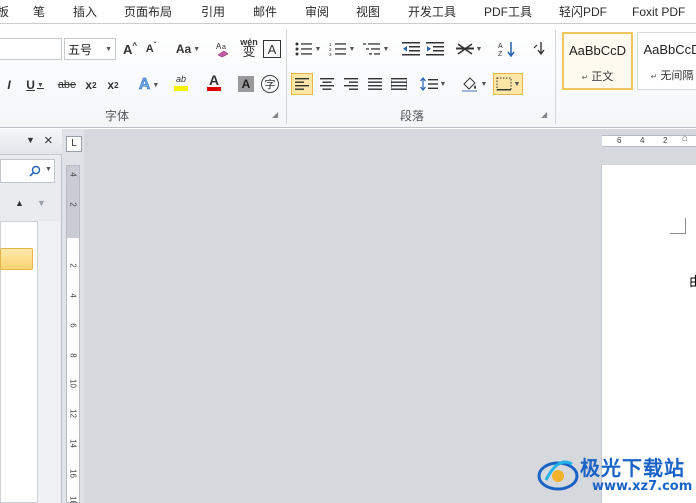 The image size is (696, 503). I want to click on paragraph-dialog-launcher-icon: ◢, so click(544, 114).